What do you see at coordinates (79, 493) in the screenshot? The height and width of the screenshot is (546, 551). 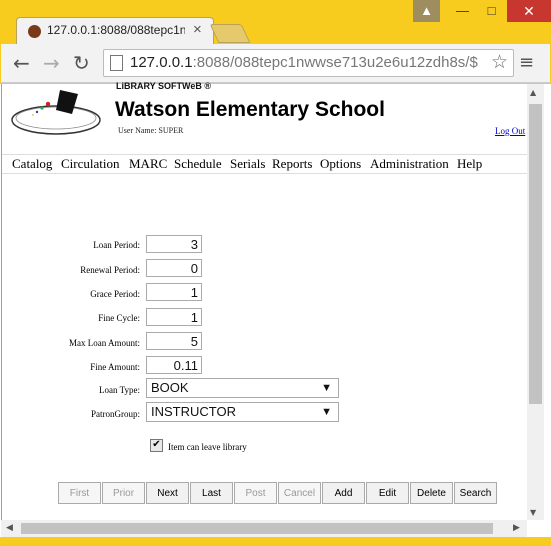 I see `first-button: First` at bounding box center [79, 493].